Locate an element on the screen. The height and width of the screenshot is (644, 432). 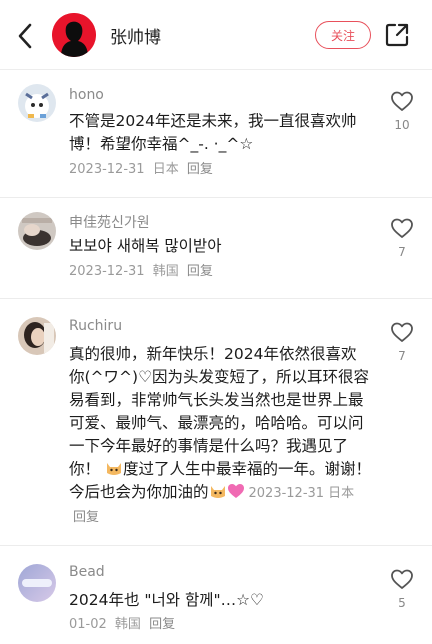
like-button: 5 is located at coordinates (402, 589).